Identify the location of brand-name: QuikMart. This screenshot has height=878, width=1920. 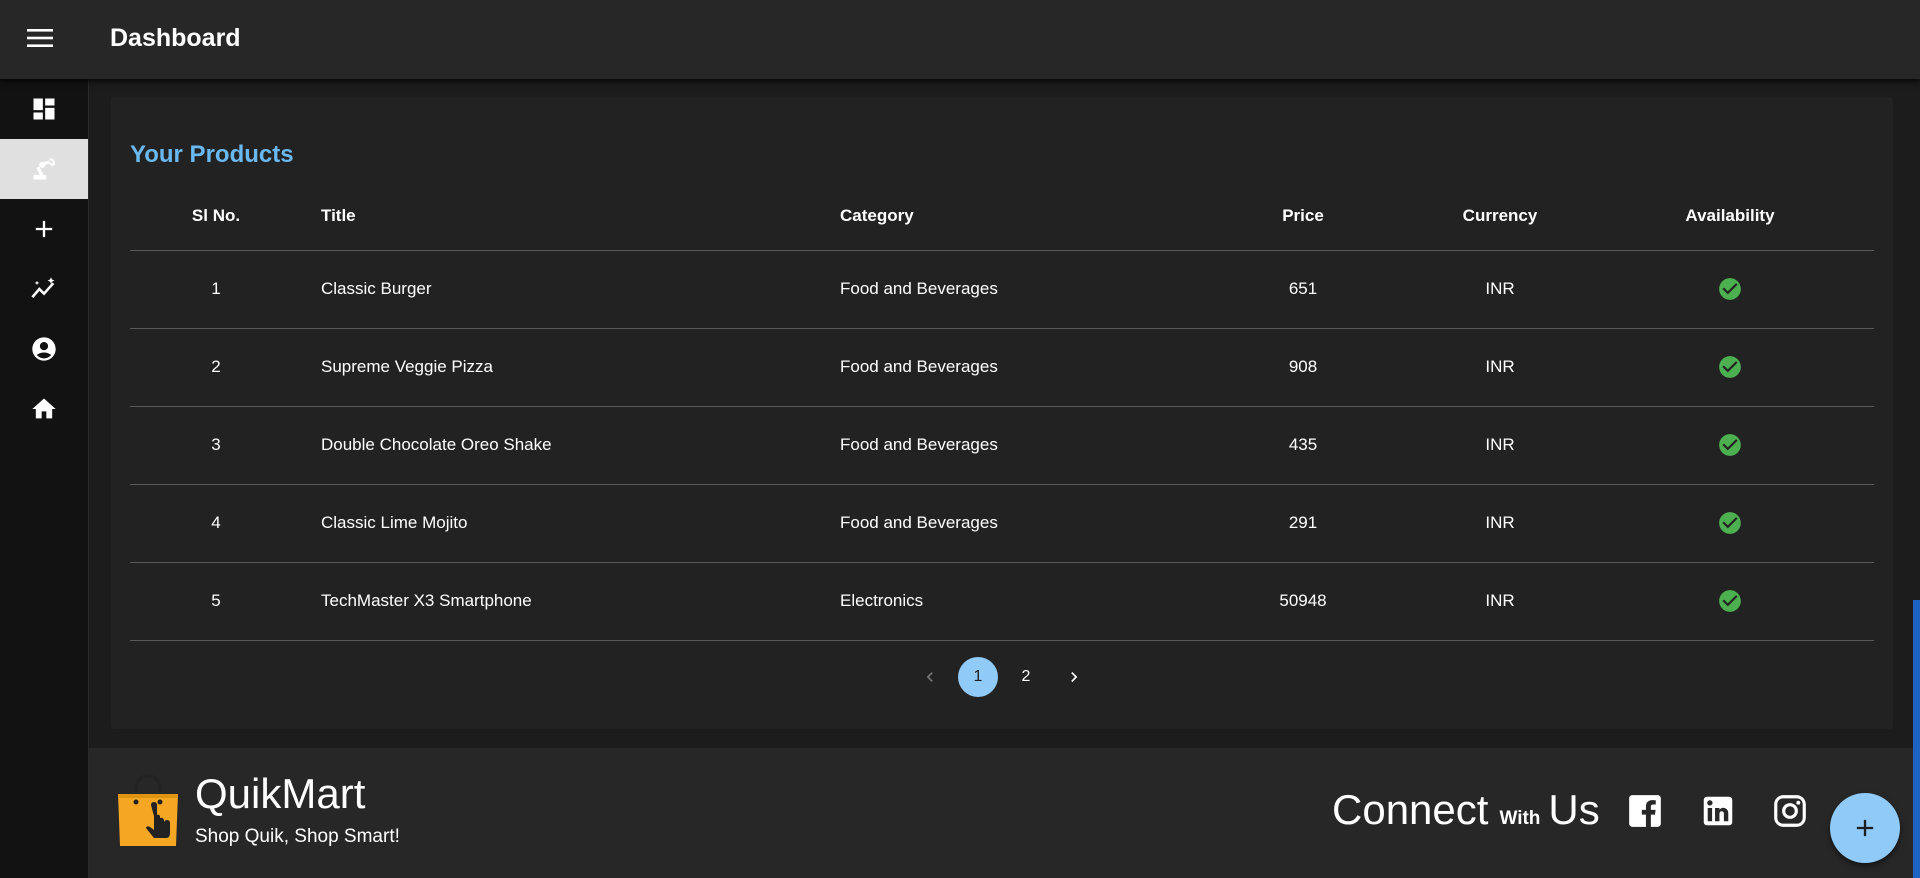
(280, 793).